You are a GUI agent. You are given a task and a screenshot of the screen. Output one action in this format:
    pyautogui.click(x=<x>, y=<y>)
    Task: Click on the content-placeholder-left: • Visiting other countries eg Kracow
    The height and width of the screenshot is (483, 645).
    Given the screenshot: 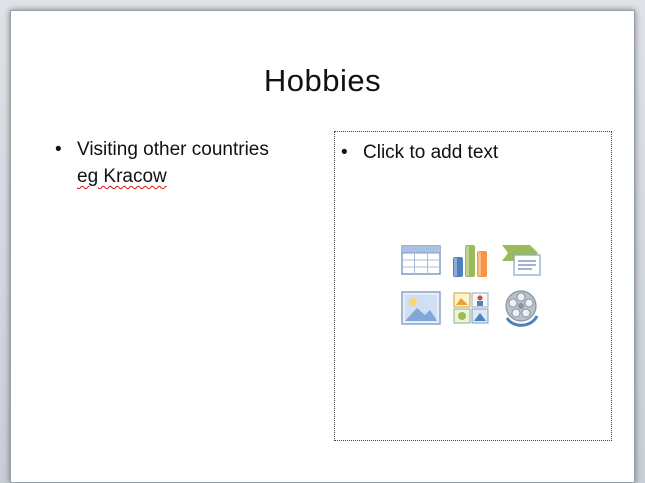 What is the action you would take?
    pyautogui.click(x=181, y=163)
    